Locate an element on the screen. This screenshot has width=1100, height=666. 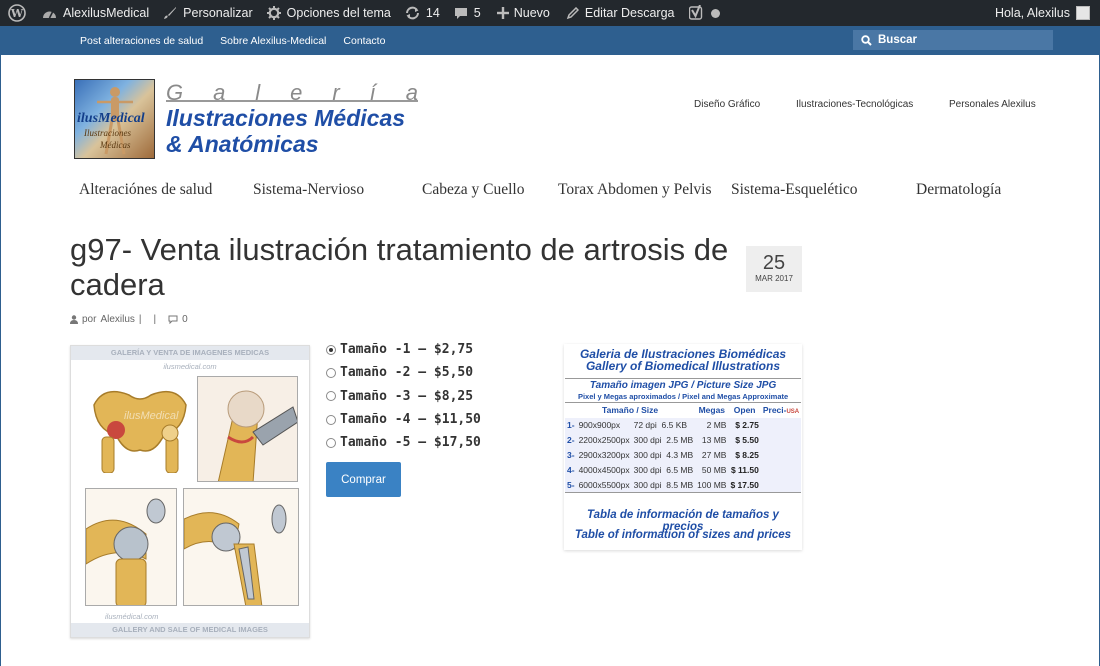
size-option-label: Tamaño -2 – $5,50 is located at coordinates (407, 373).